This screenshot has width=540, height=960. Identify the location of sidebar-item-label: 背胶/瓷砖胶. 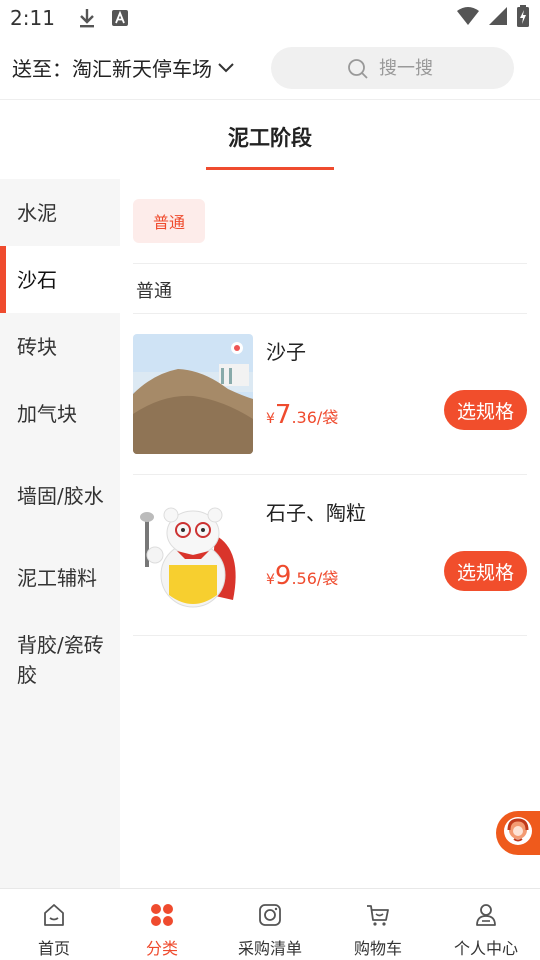
(60, 659).